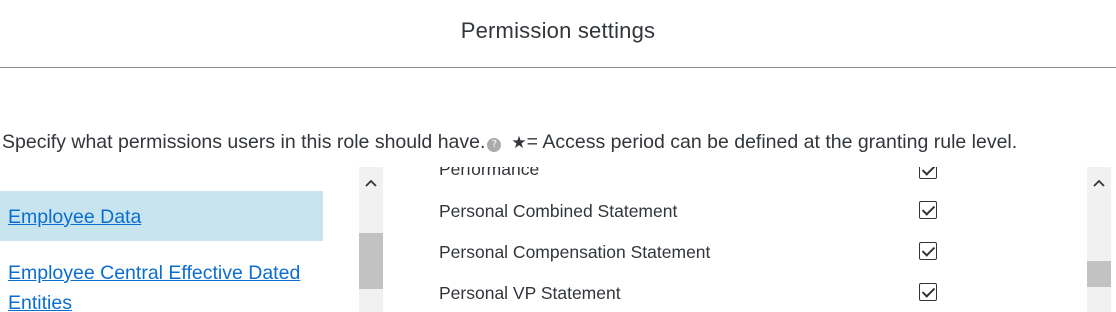  What do you see at coordinates (1099, 274) in the screenshot?
I see `right-scroll-thumb` at bounding box center [1099, 274].